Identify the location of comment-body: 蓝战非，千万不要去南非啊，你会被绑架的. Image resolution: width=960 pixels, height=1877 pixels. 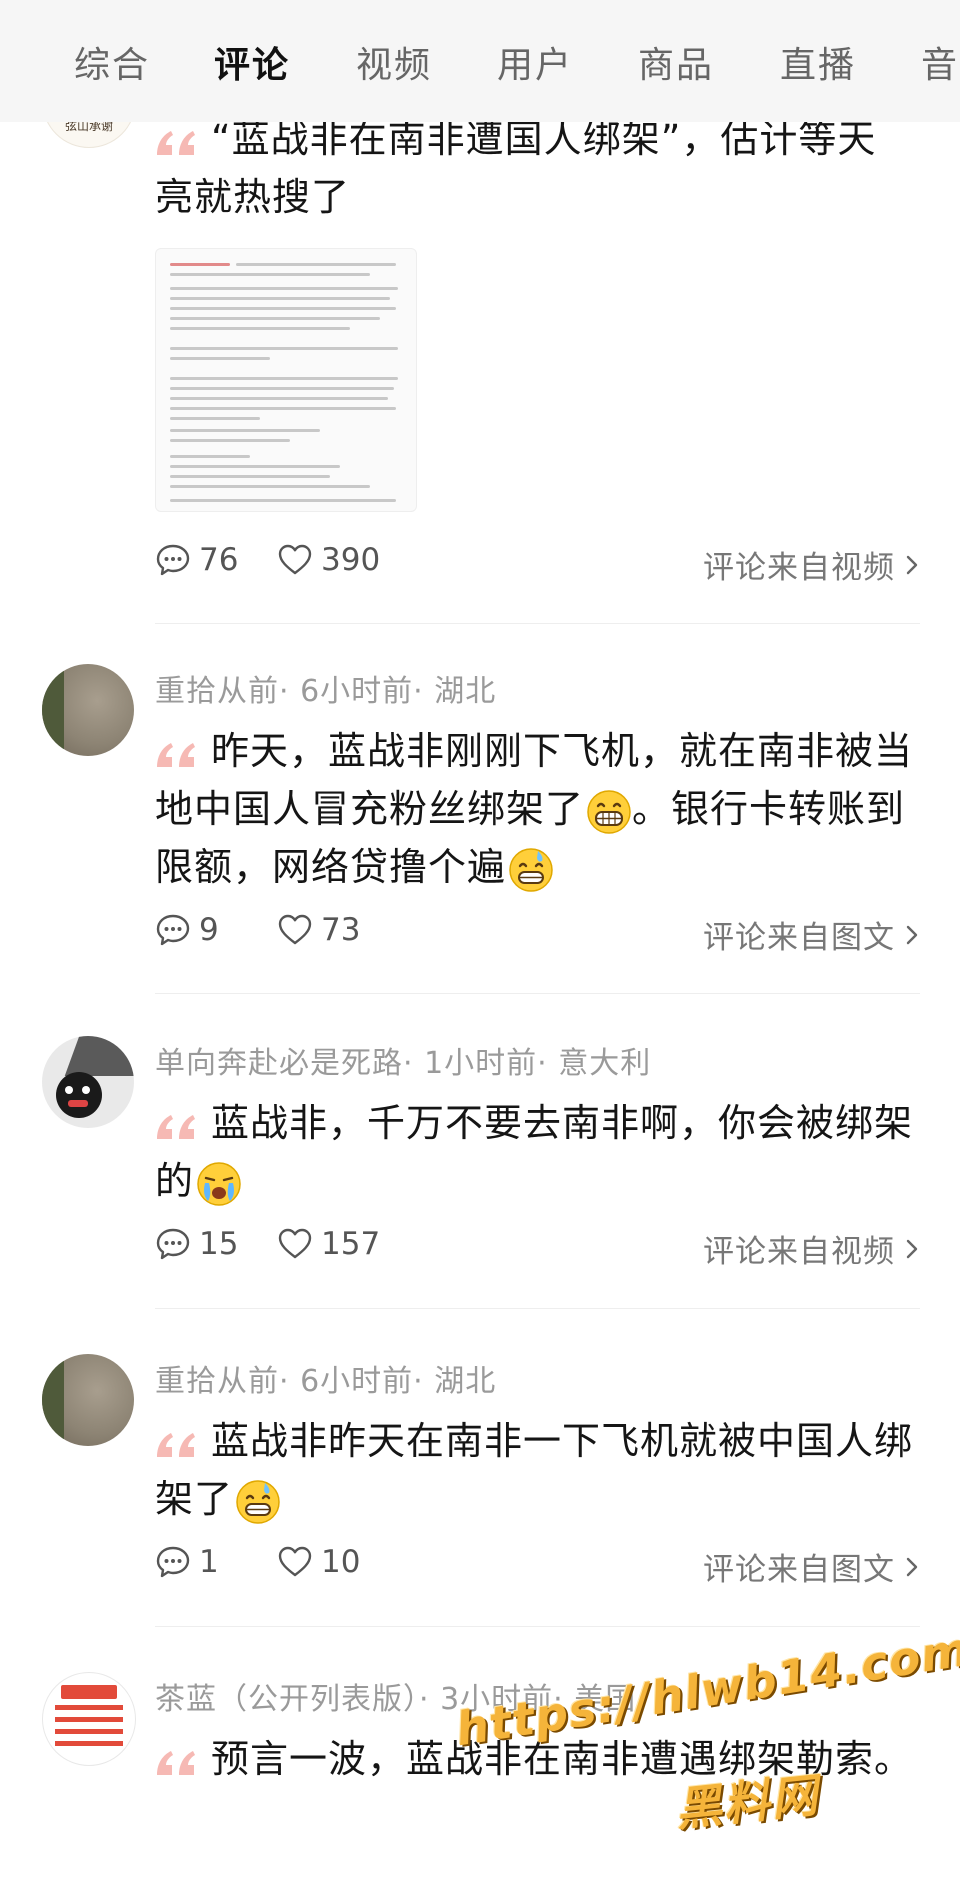
(534, 1152).